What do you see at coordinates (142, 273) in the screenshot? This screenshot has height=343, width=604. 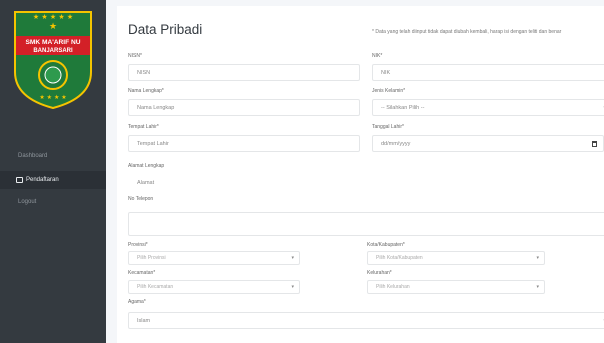 I see `kecamatan-label: Kecamatan*` at bounding box center [142, 273].